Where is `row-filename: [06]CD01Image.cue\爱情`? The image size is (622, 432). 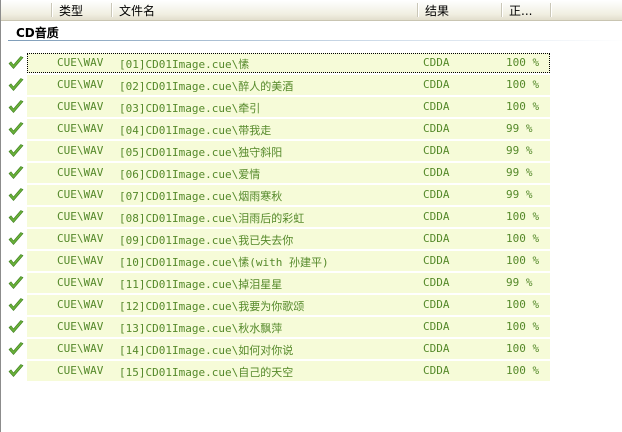 row-filename: [06]CD01Image.cue\爱情 is located at coordinates (190, 174).